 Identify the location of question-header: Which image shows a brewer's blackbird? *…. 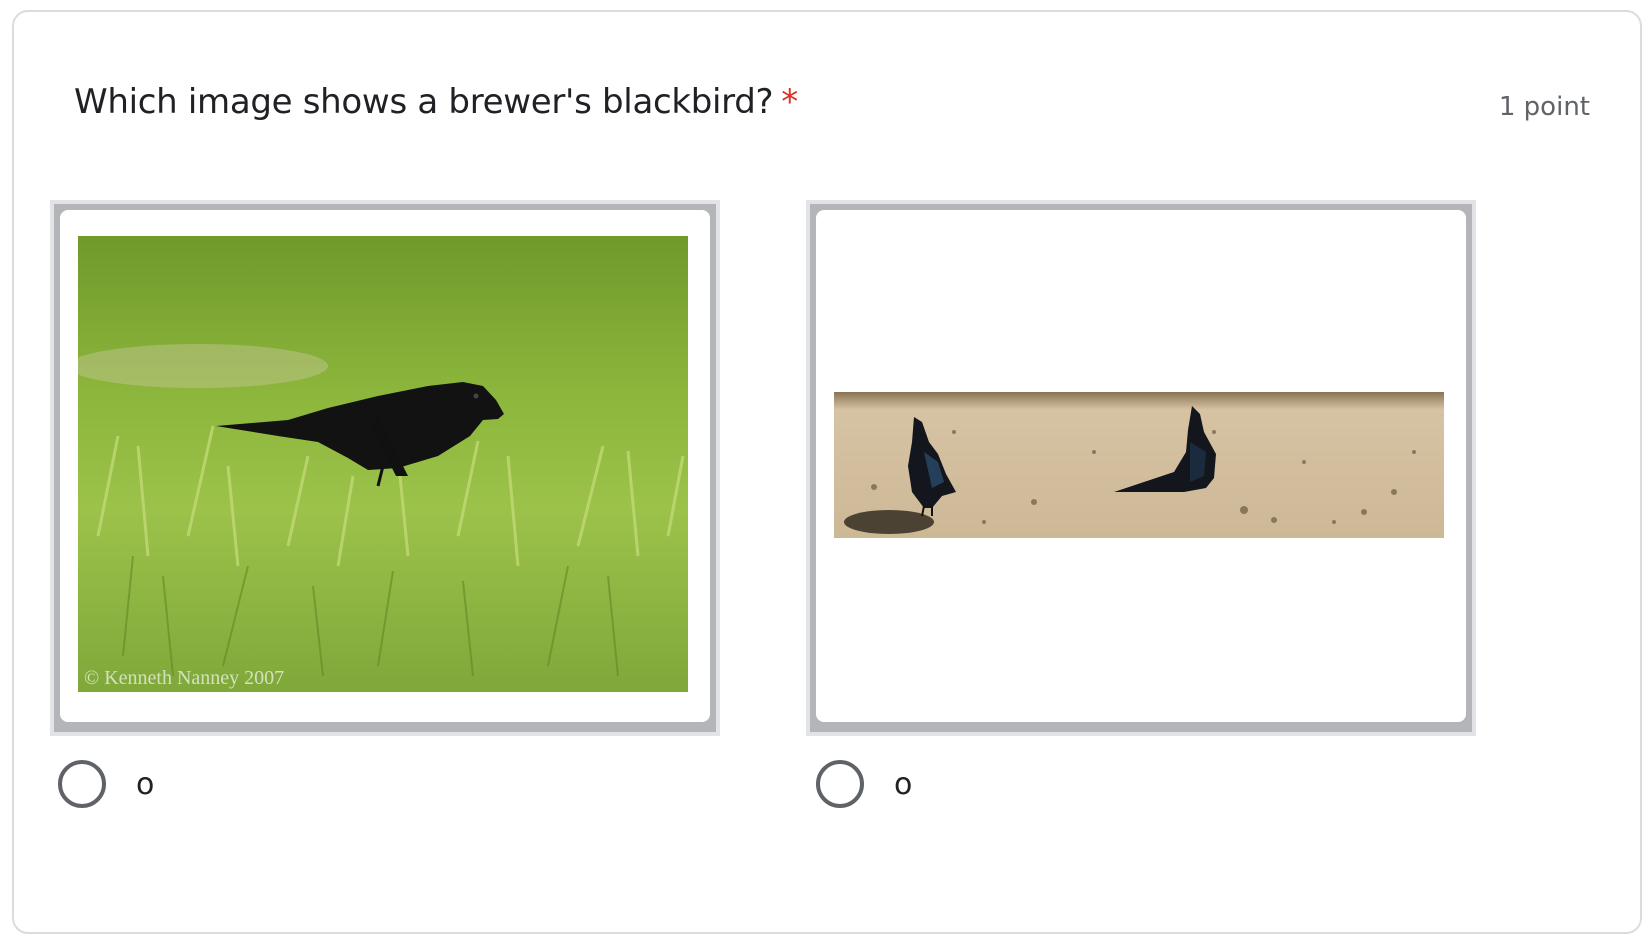
(832, 112).